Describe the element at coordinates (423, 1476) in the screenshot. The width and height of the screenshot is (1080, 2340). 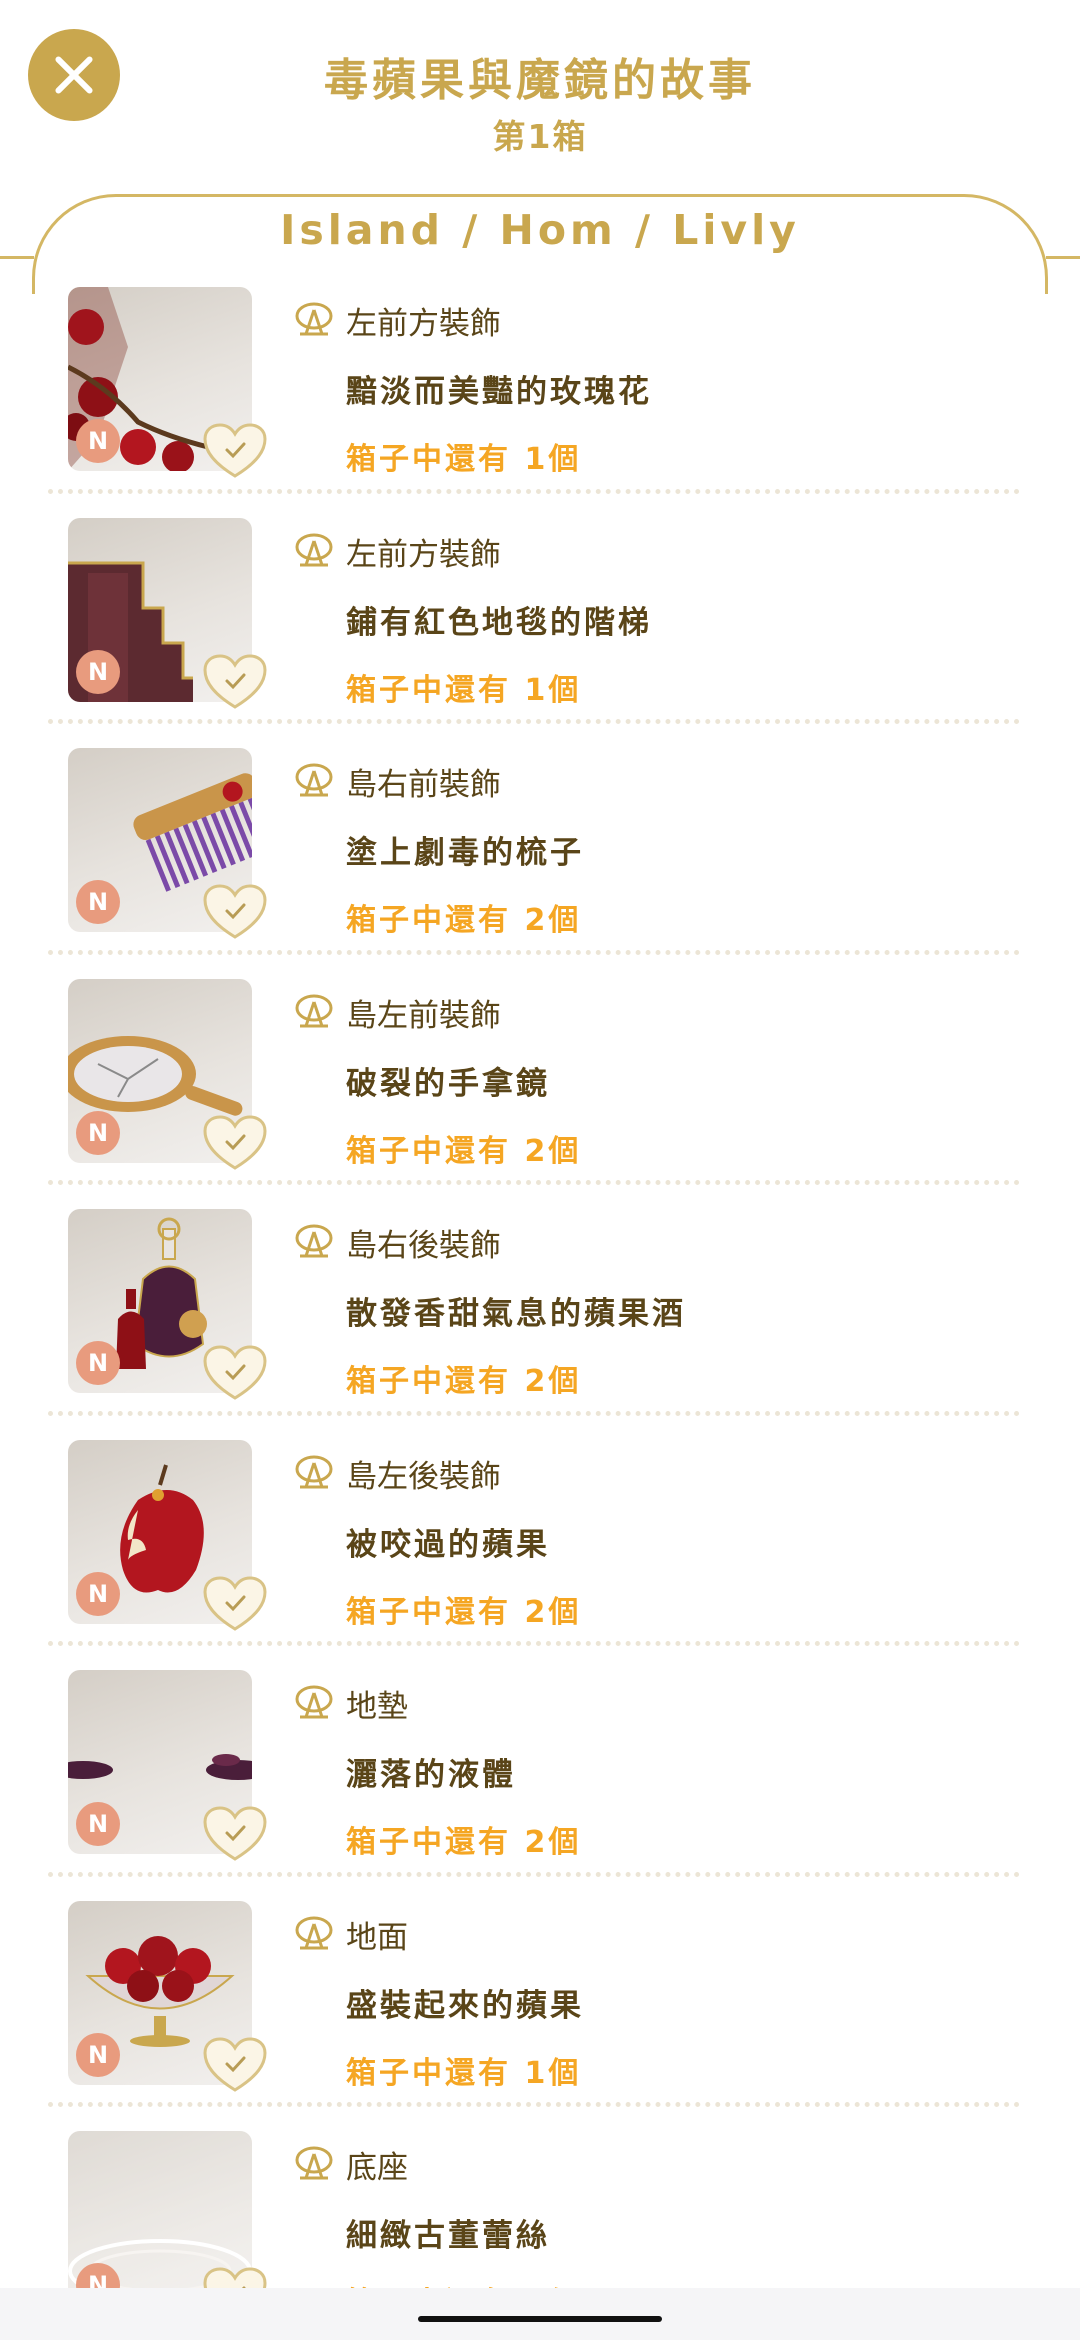
I see `item-category: 島左後裝飾` at that location.